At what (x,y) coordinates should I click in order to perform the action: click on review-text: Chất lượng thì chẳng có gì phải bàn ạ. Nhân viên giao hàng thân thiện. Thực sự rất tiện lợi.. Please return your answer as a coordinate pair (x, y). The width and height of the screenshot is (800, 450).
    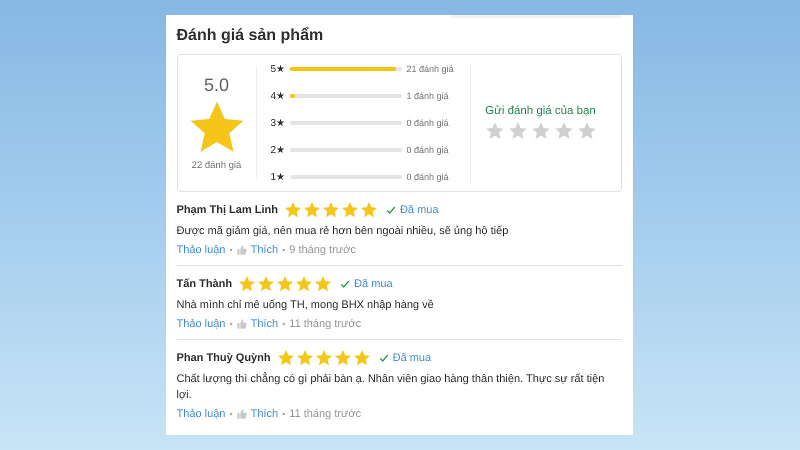
    Looking at the image, I should click on (391, 387).